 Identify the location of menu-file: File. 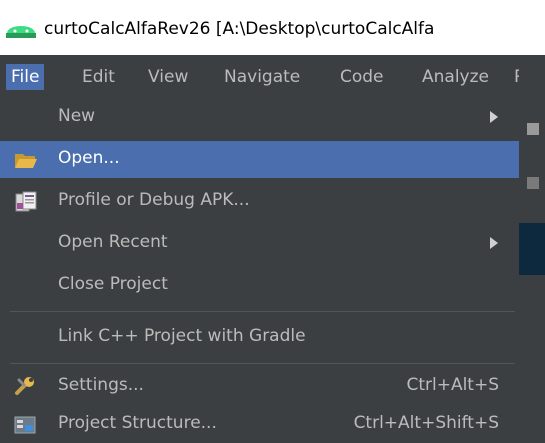
(25, 77).